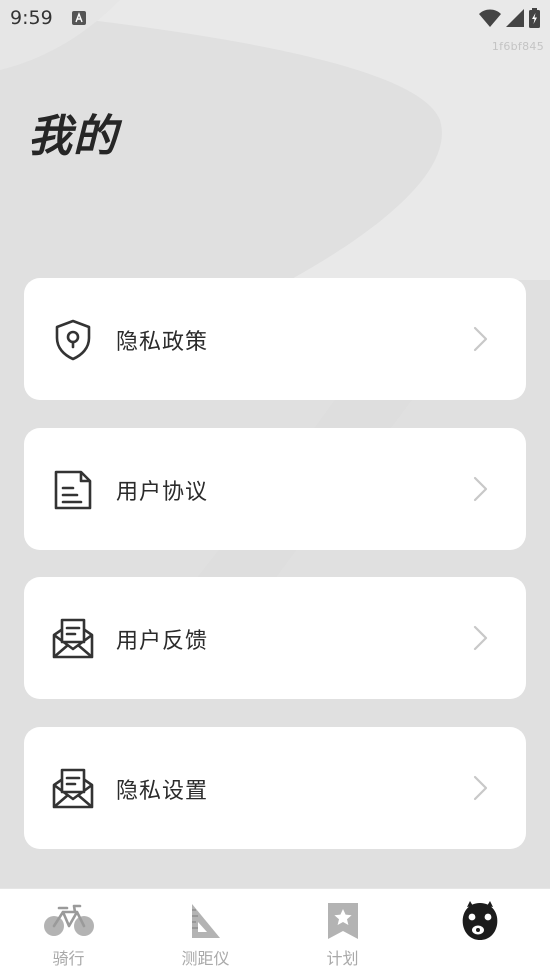 The height and width of the screenshot is (977, 550). I want to click on tab-riding: 骑行, so click(68, 933).